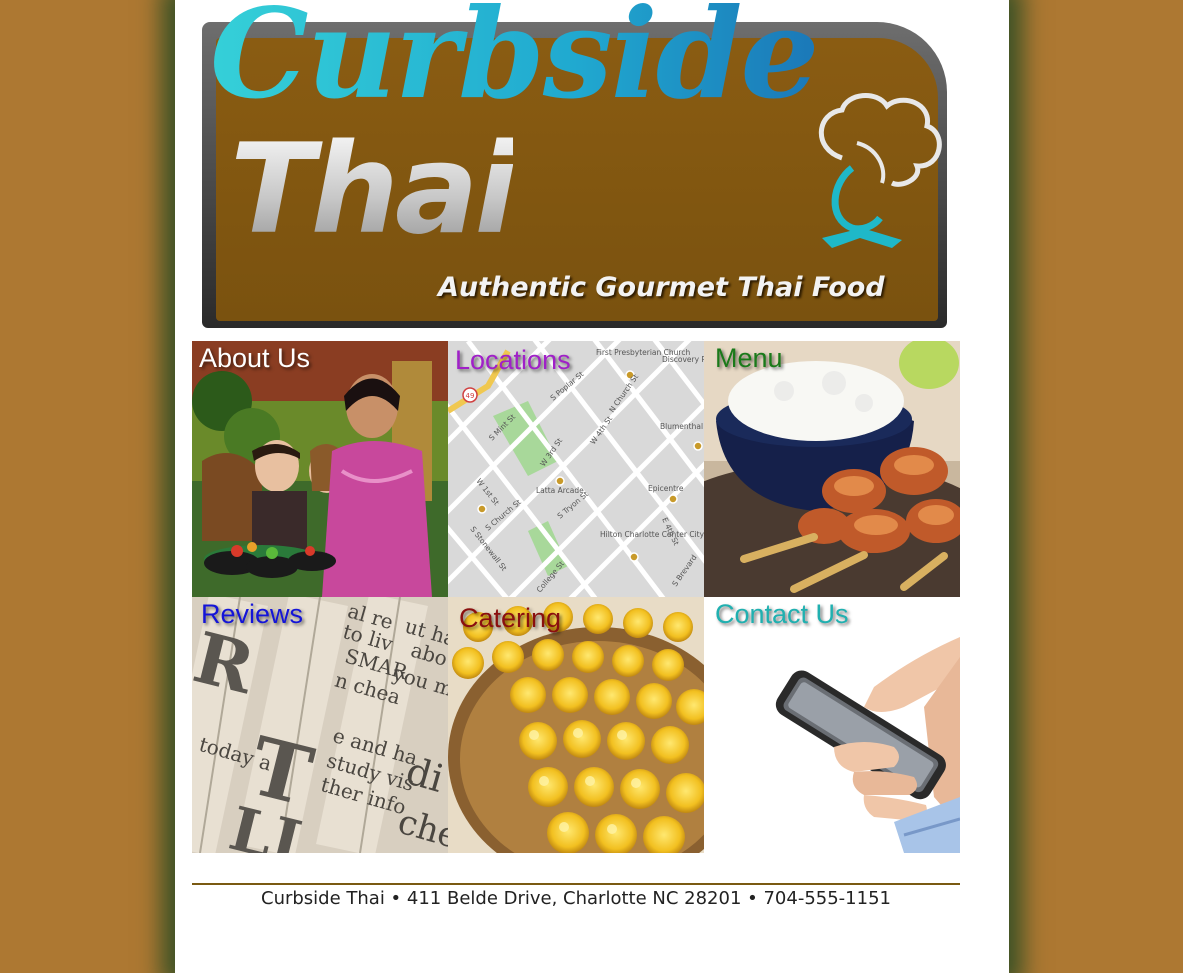 The image size is (1183, 973). Describe the element at coordinates (514, 63) in the screenshot. I see `logo-script-wordmark: Curbside` at that location.